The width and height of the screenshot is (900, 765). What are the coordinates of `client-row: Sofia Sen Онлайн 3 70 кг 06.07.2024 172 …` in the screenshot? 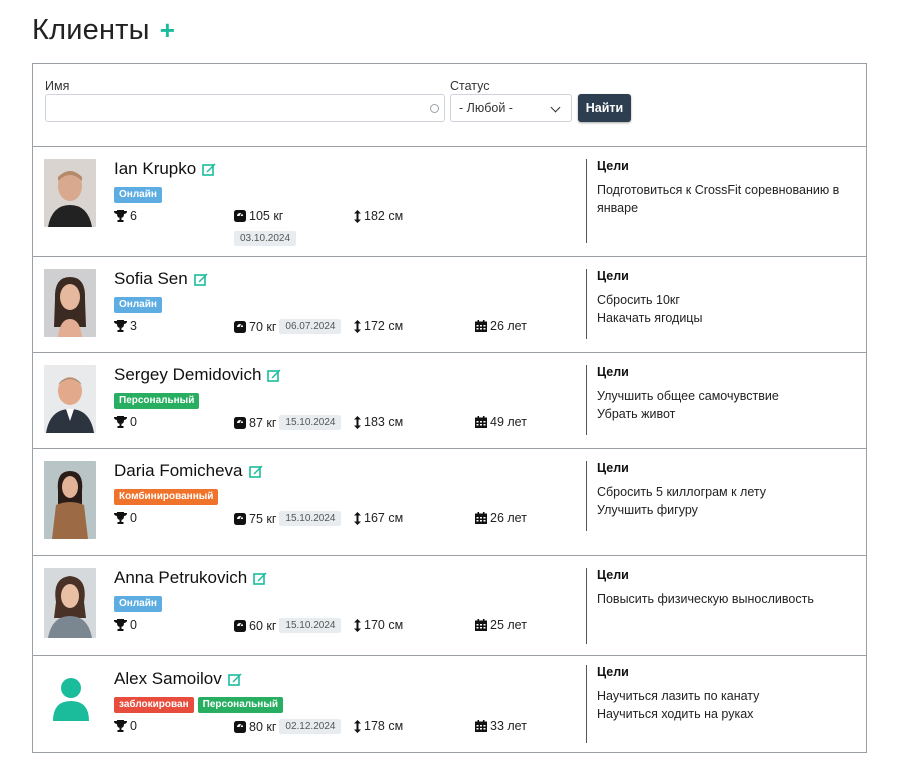 It's located at (449, 305).